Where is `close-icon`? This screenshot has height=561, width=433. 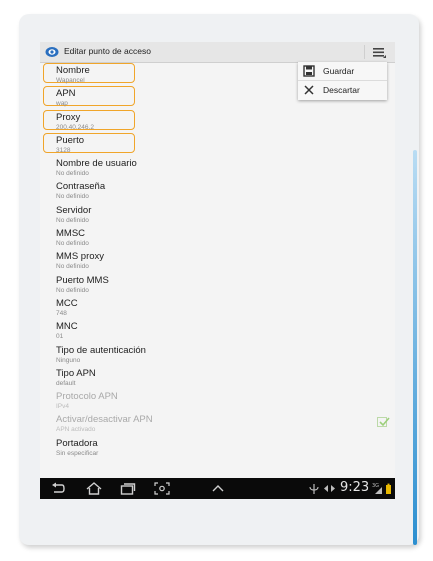 close-icon is located at coordinates (309, 90).